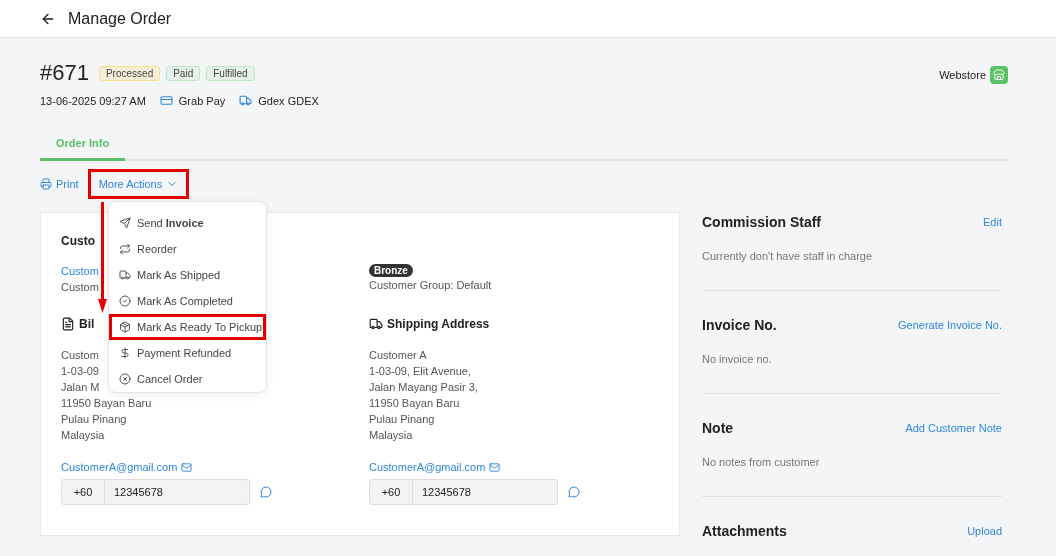 This screenshot has height=556, width=1056. I want to click on order-number: #671, so click(64, 73).